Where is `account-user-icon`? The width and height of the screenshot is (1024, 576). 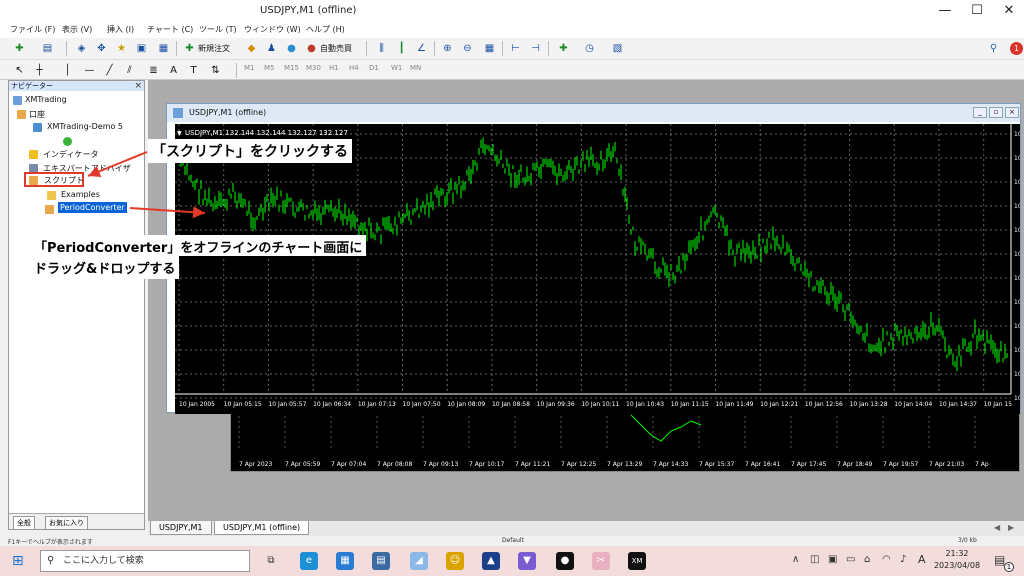 account-user-icon is located at coordinates (67, 141).